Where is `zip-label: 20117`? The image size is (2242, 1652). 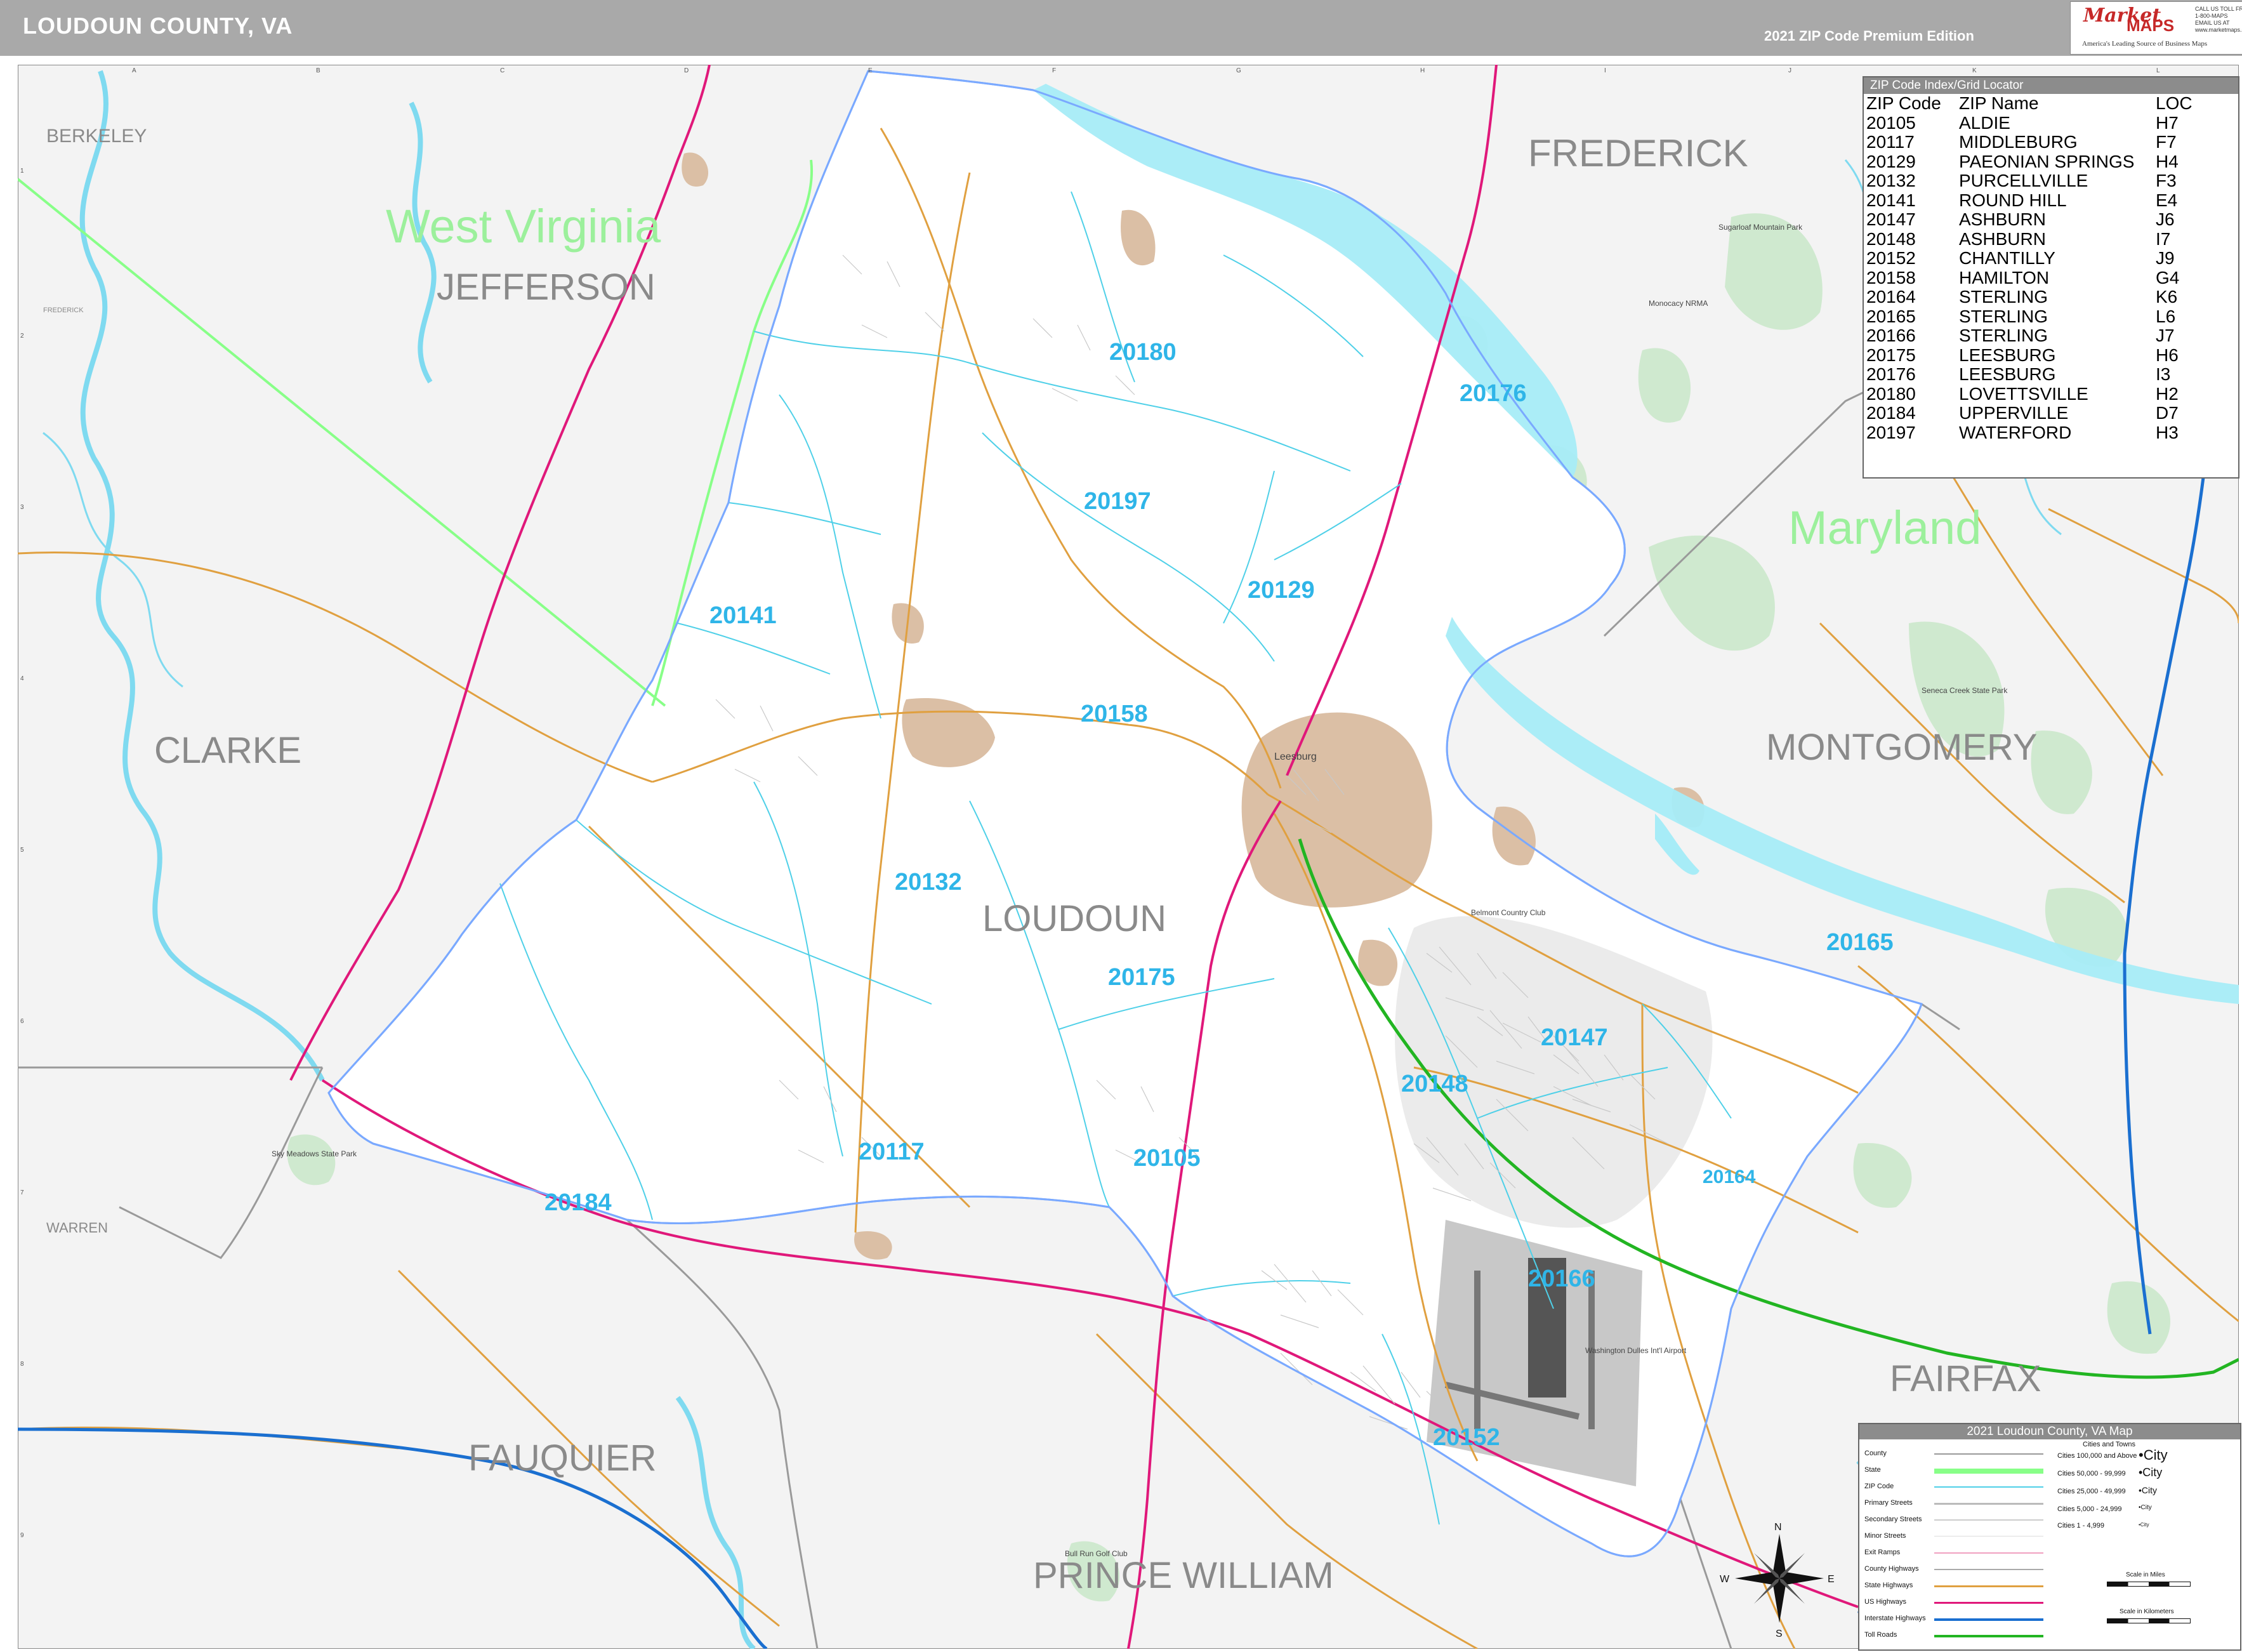 zip-label: 20117 is located at coordinates (892, 1152).